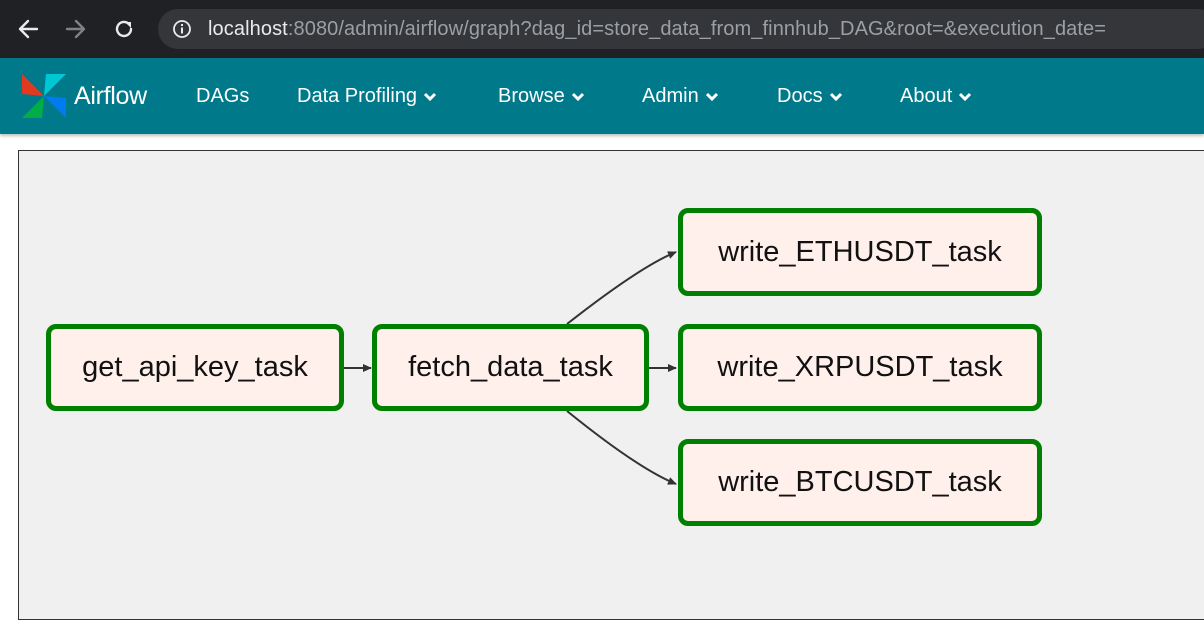  What do you see at coordinates (621, 288) in the screenshot?
I see `edge-fetch-data-to-write-eth` at bounding box center [621, 288].